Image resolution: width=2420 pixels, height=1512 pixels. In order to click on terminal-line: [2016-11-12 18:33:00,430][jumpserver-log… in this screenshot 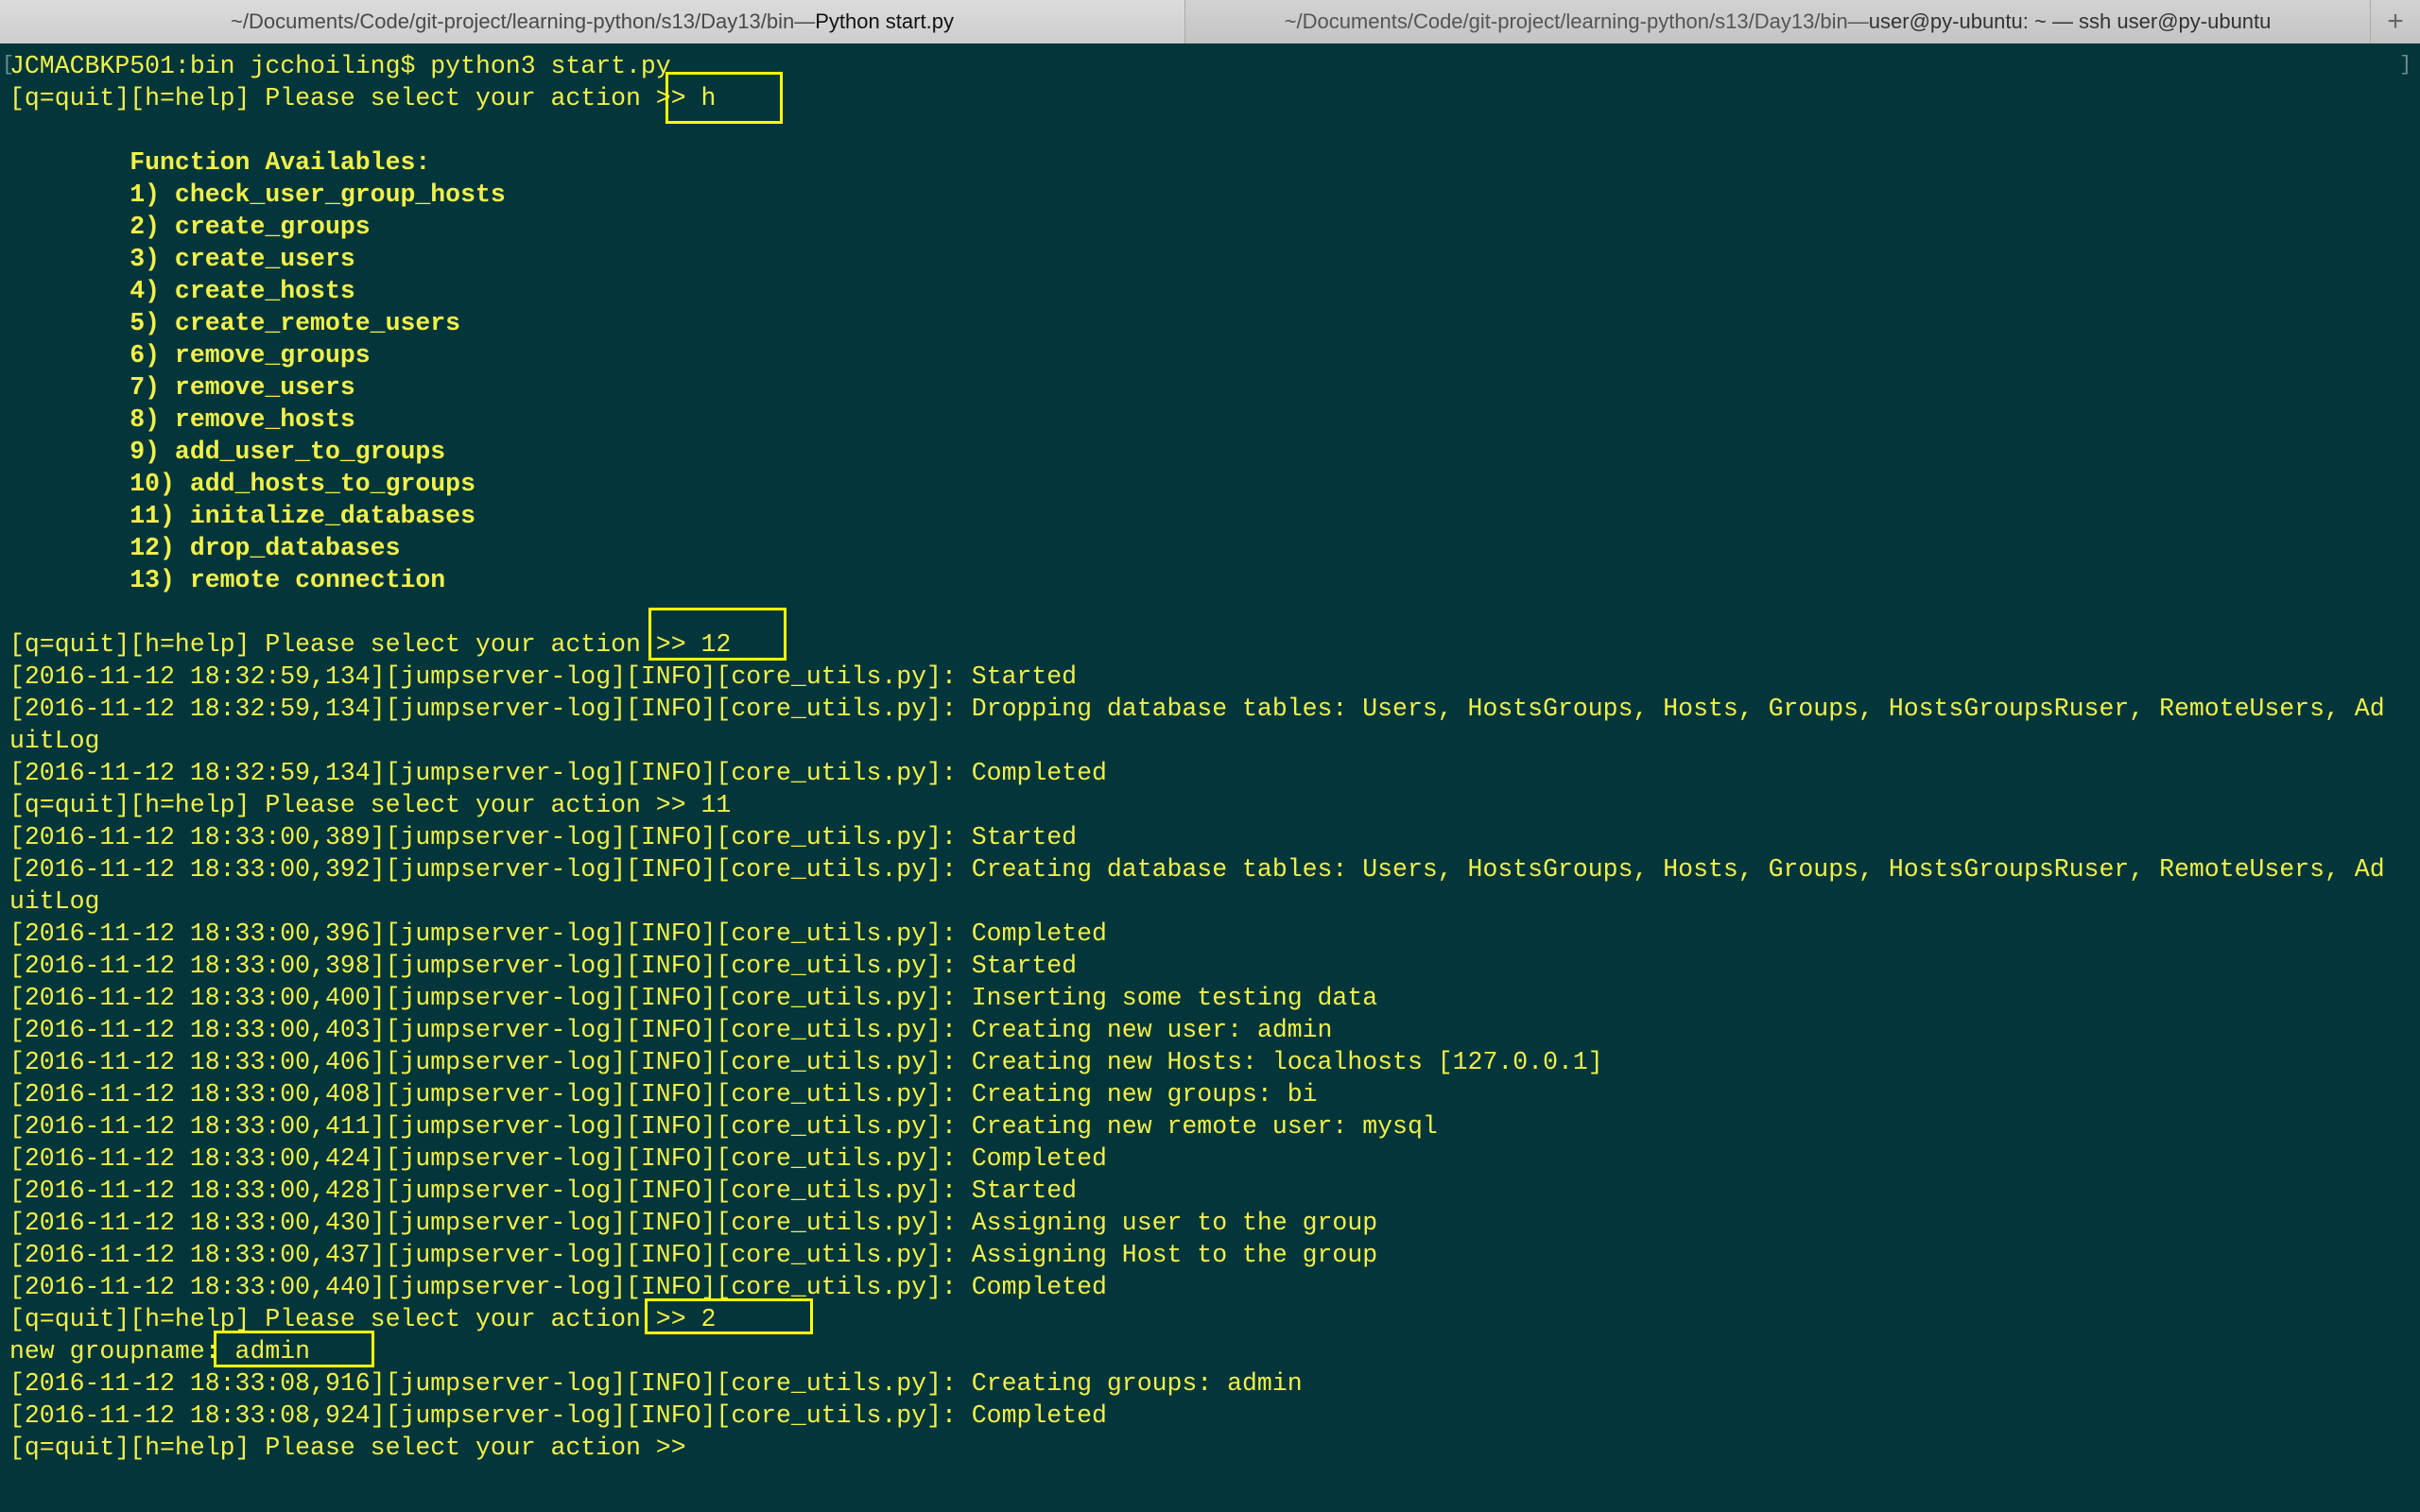, I will do `click(693, 1223)`.